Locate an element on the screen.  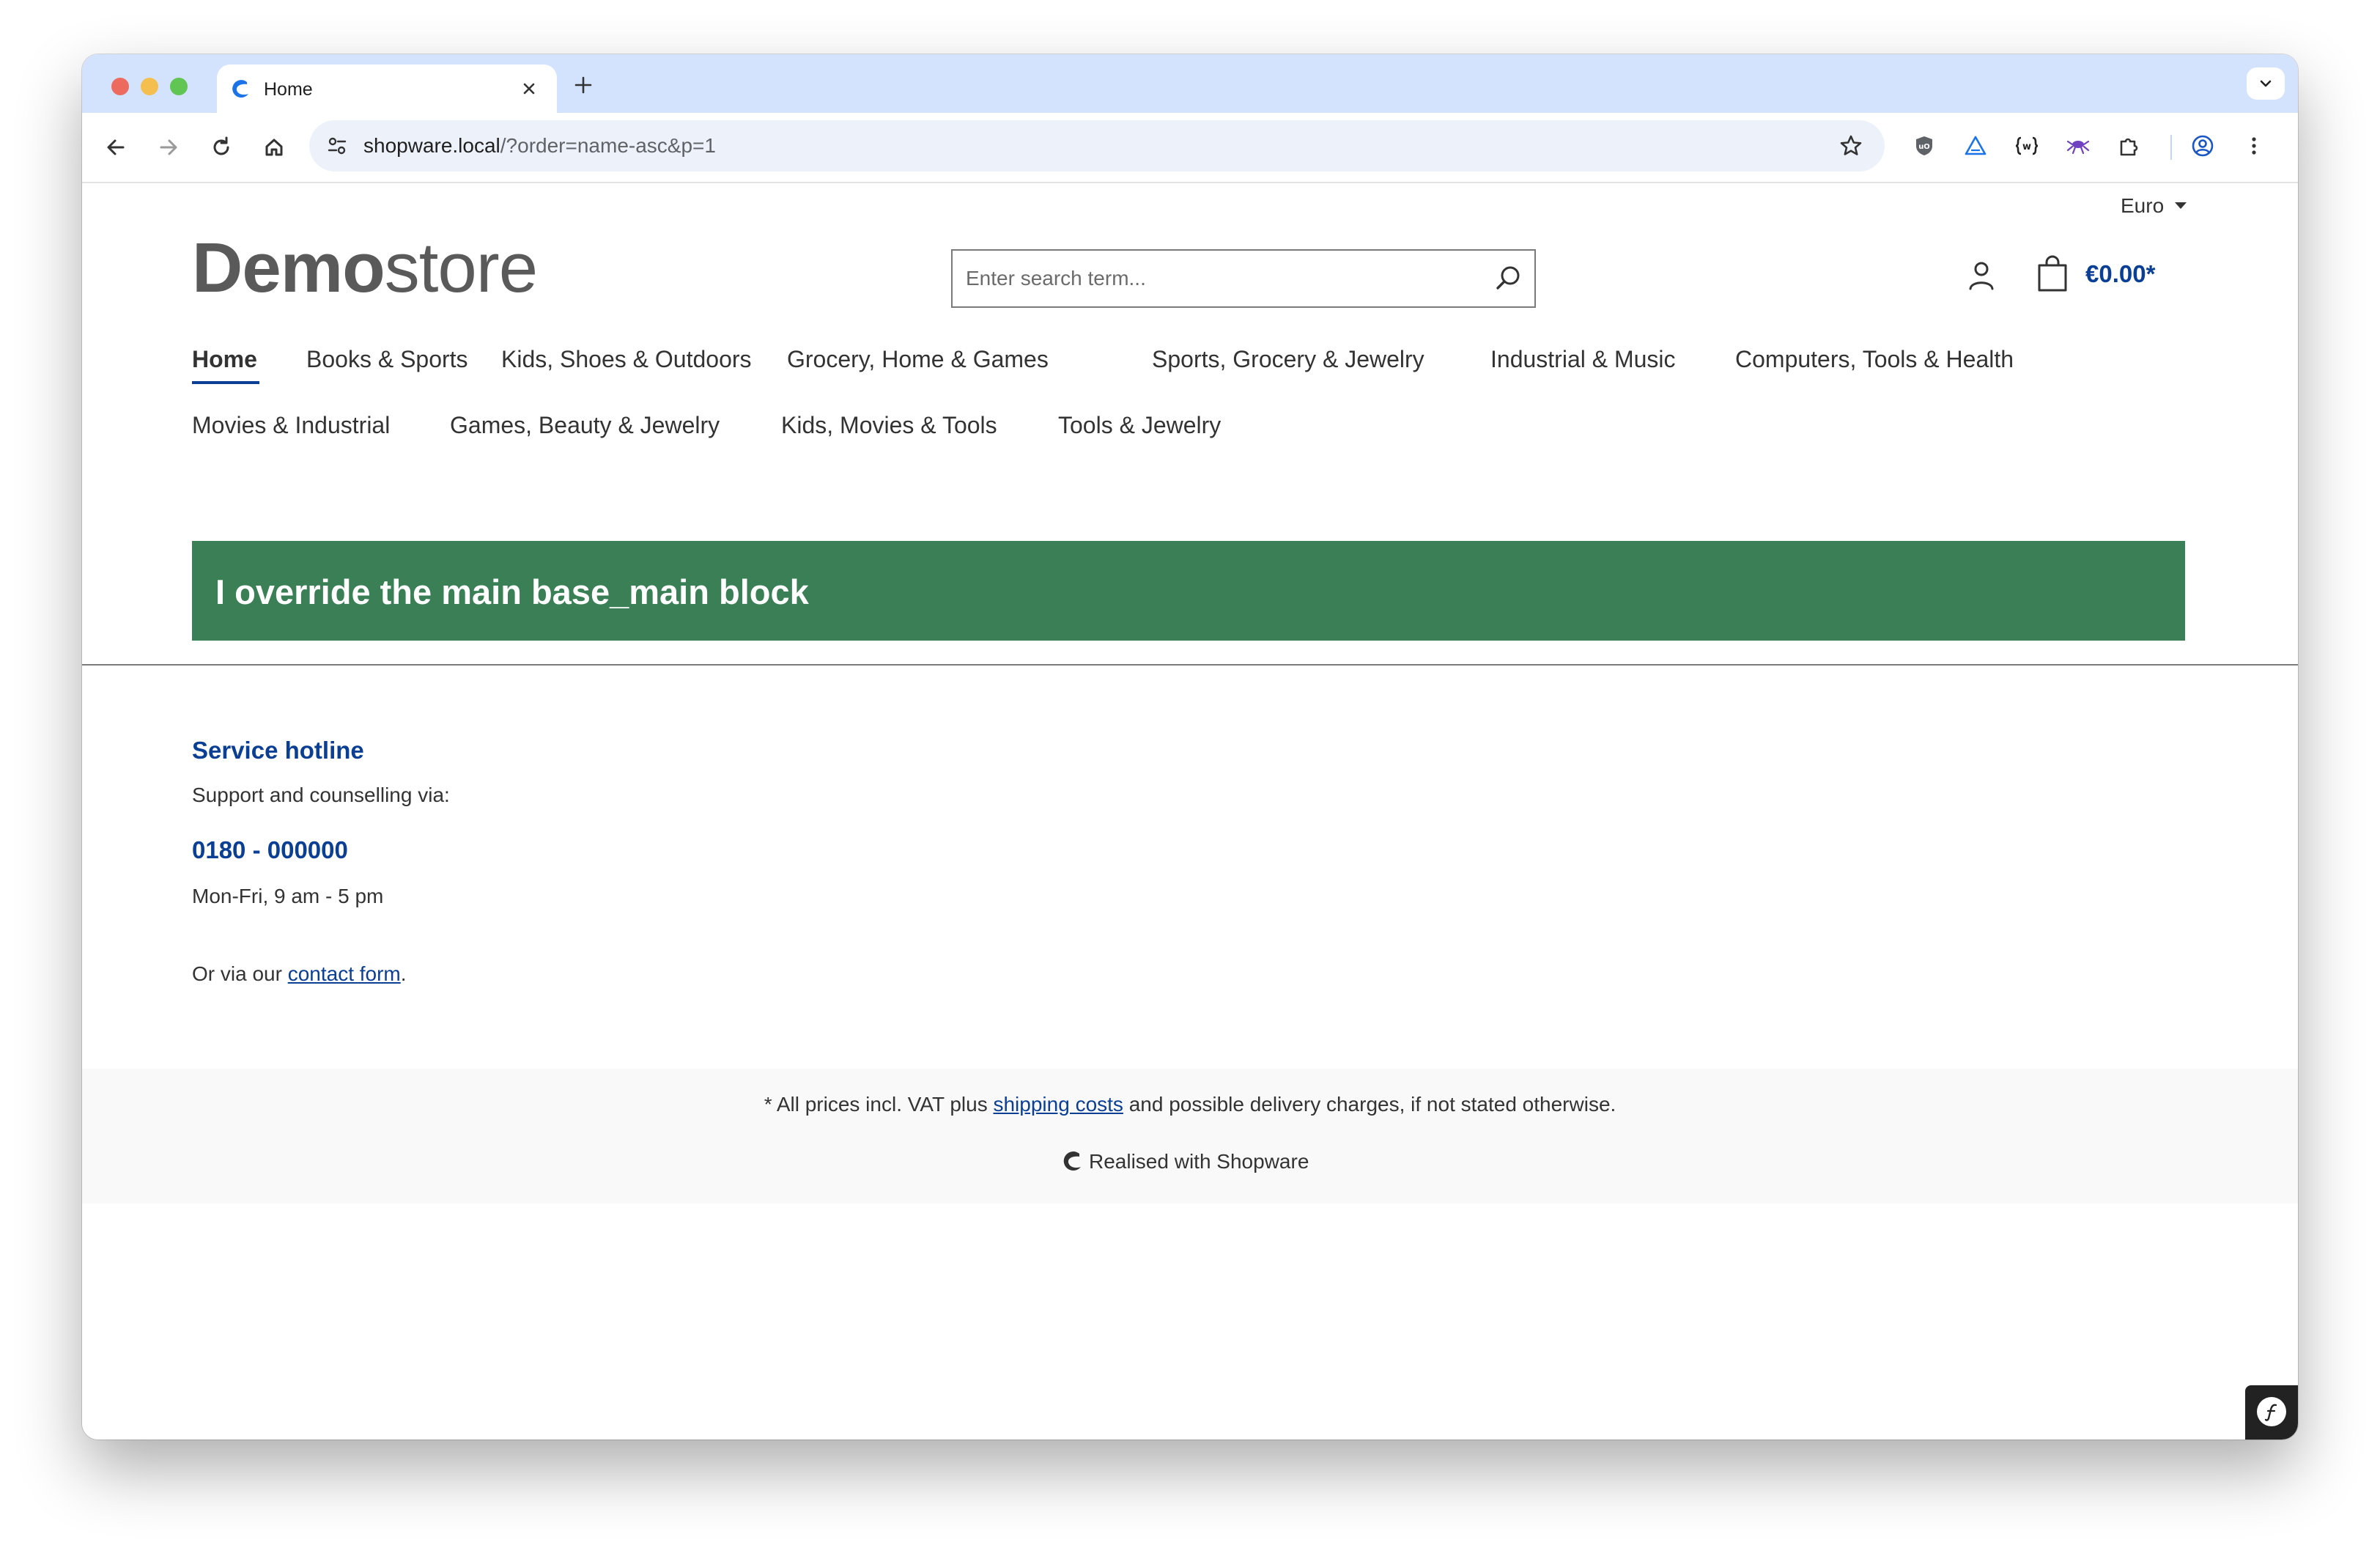
service-hotline-subtitle: Support and counselling via: is located at coordinates (321, 795).